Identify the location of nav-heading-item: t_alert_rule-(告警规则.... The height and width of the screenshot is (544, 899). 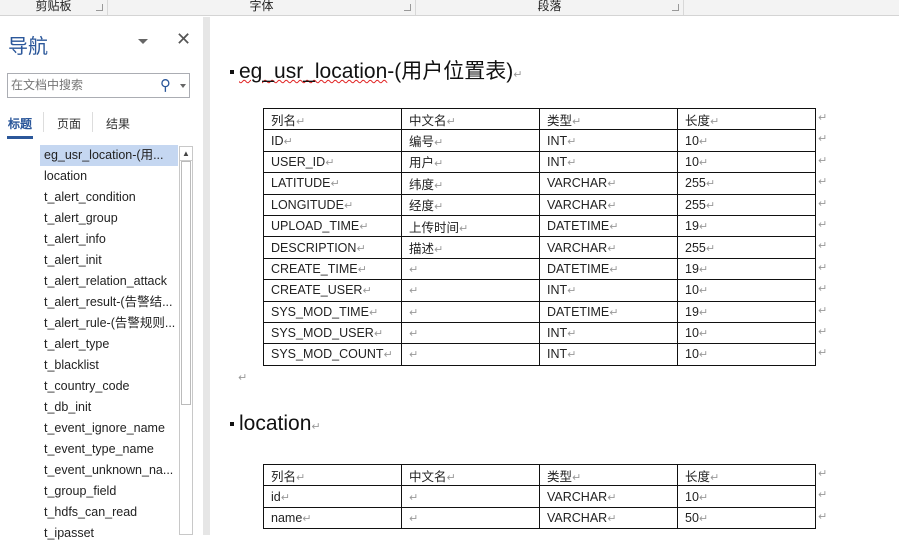
(109, 323).